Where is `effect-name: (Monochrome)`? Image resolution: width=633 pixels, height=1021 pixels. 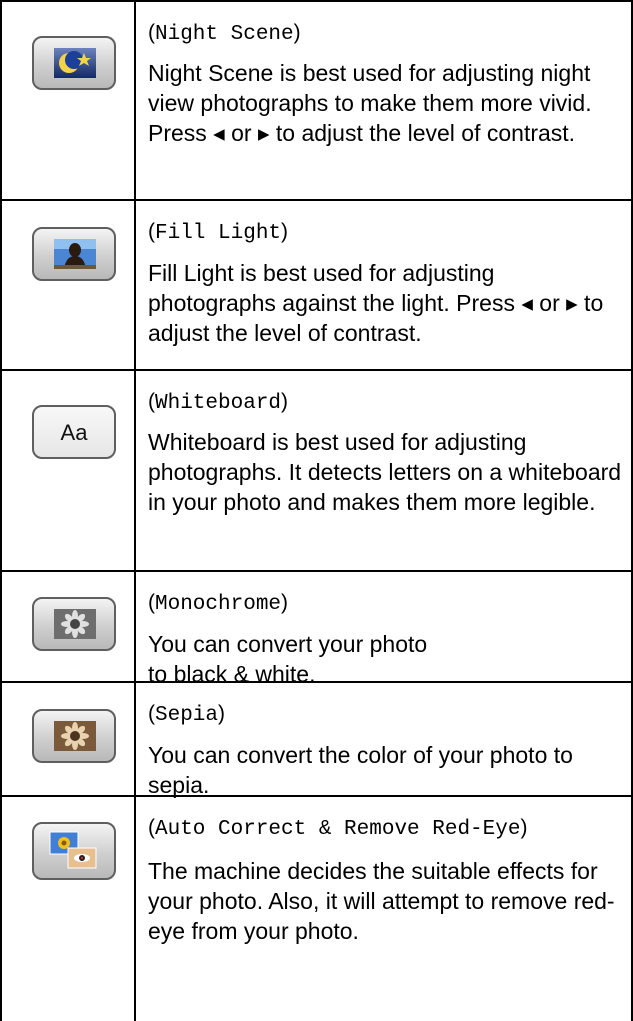
effect-name: (Monochrome) is located at coordinates (218, 603).